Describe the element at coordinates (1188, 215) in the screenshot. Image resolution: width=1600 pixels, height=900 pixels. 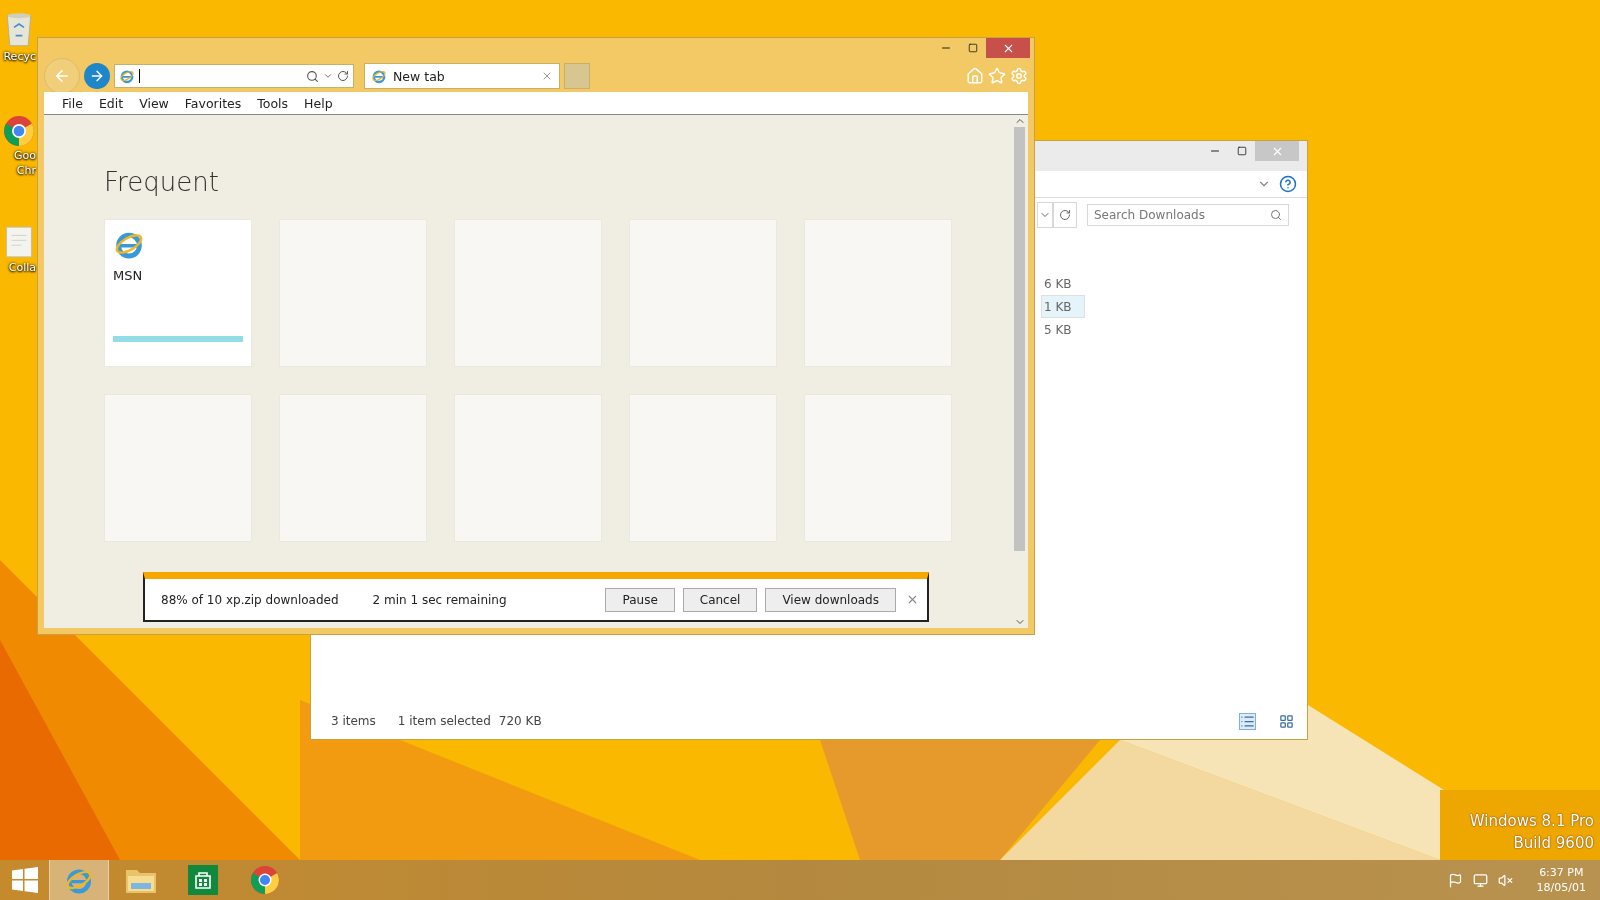
I see `search-field: Search Downloads` at that location.